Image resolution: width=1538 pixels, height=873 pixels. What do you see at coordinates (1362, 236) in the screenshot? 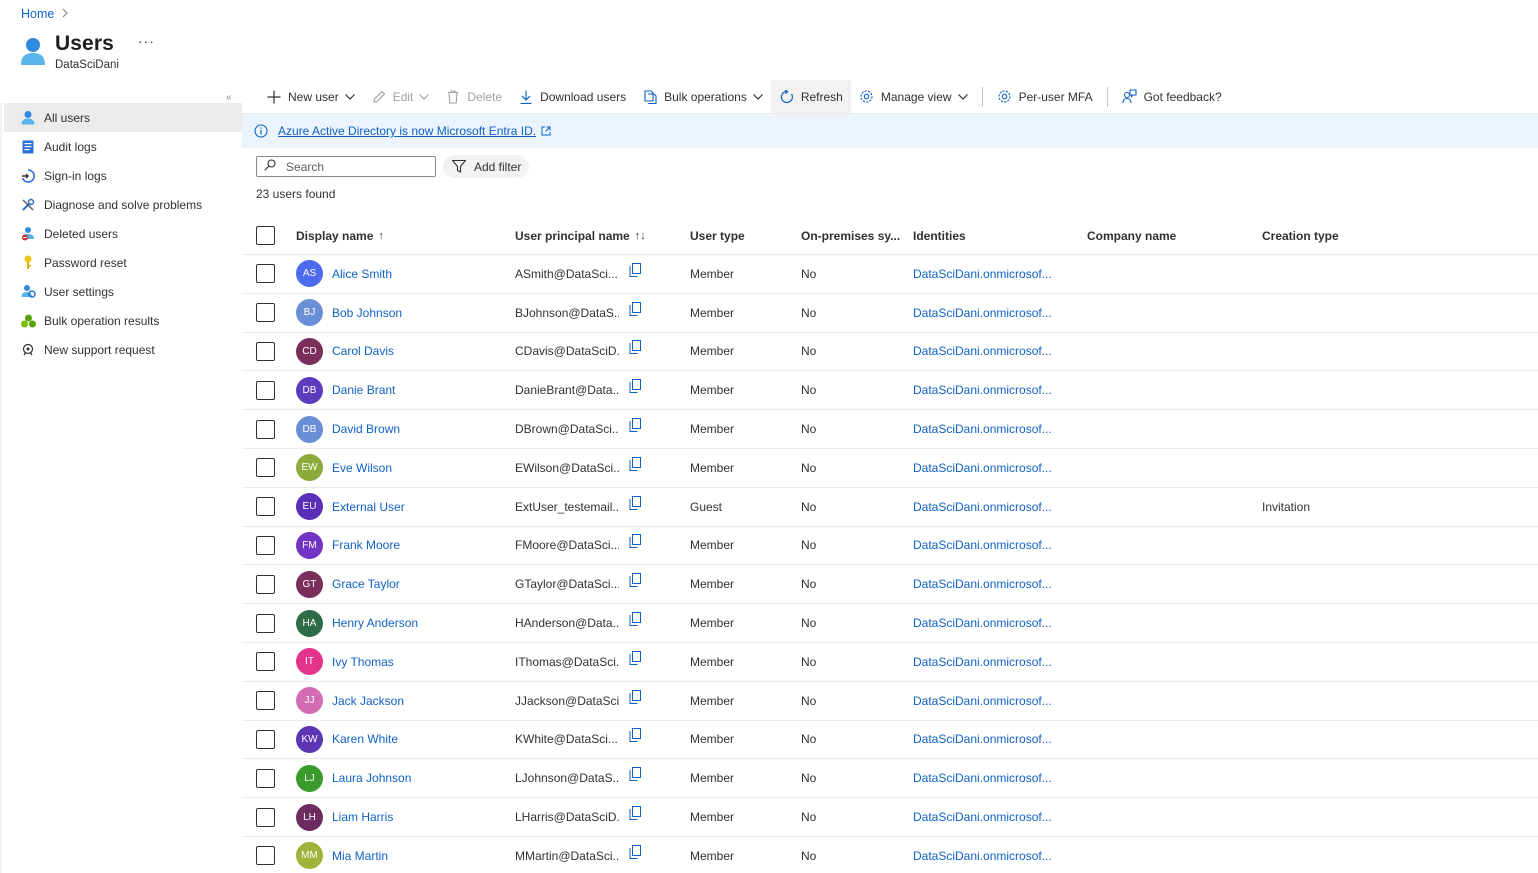
I see `column-header-creation-type: Creation type` at bounding box center [1362, 236].